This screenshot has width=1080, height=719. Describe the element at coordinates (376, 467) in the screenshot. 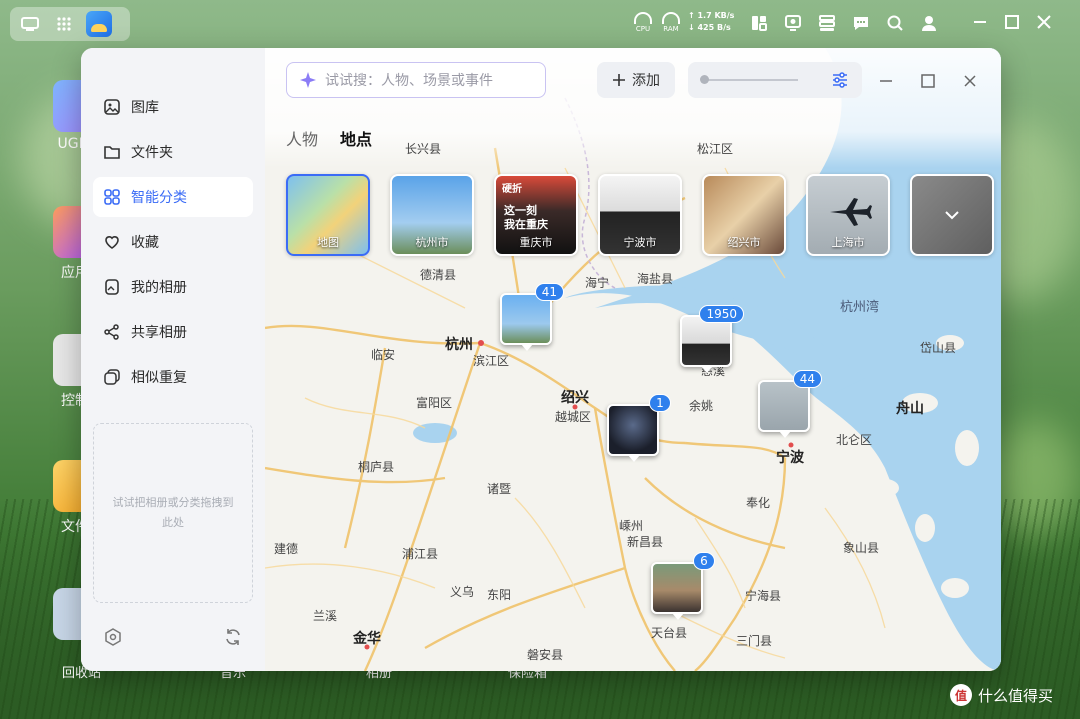

I see `map-label: 桐庐县` at that location.